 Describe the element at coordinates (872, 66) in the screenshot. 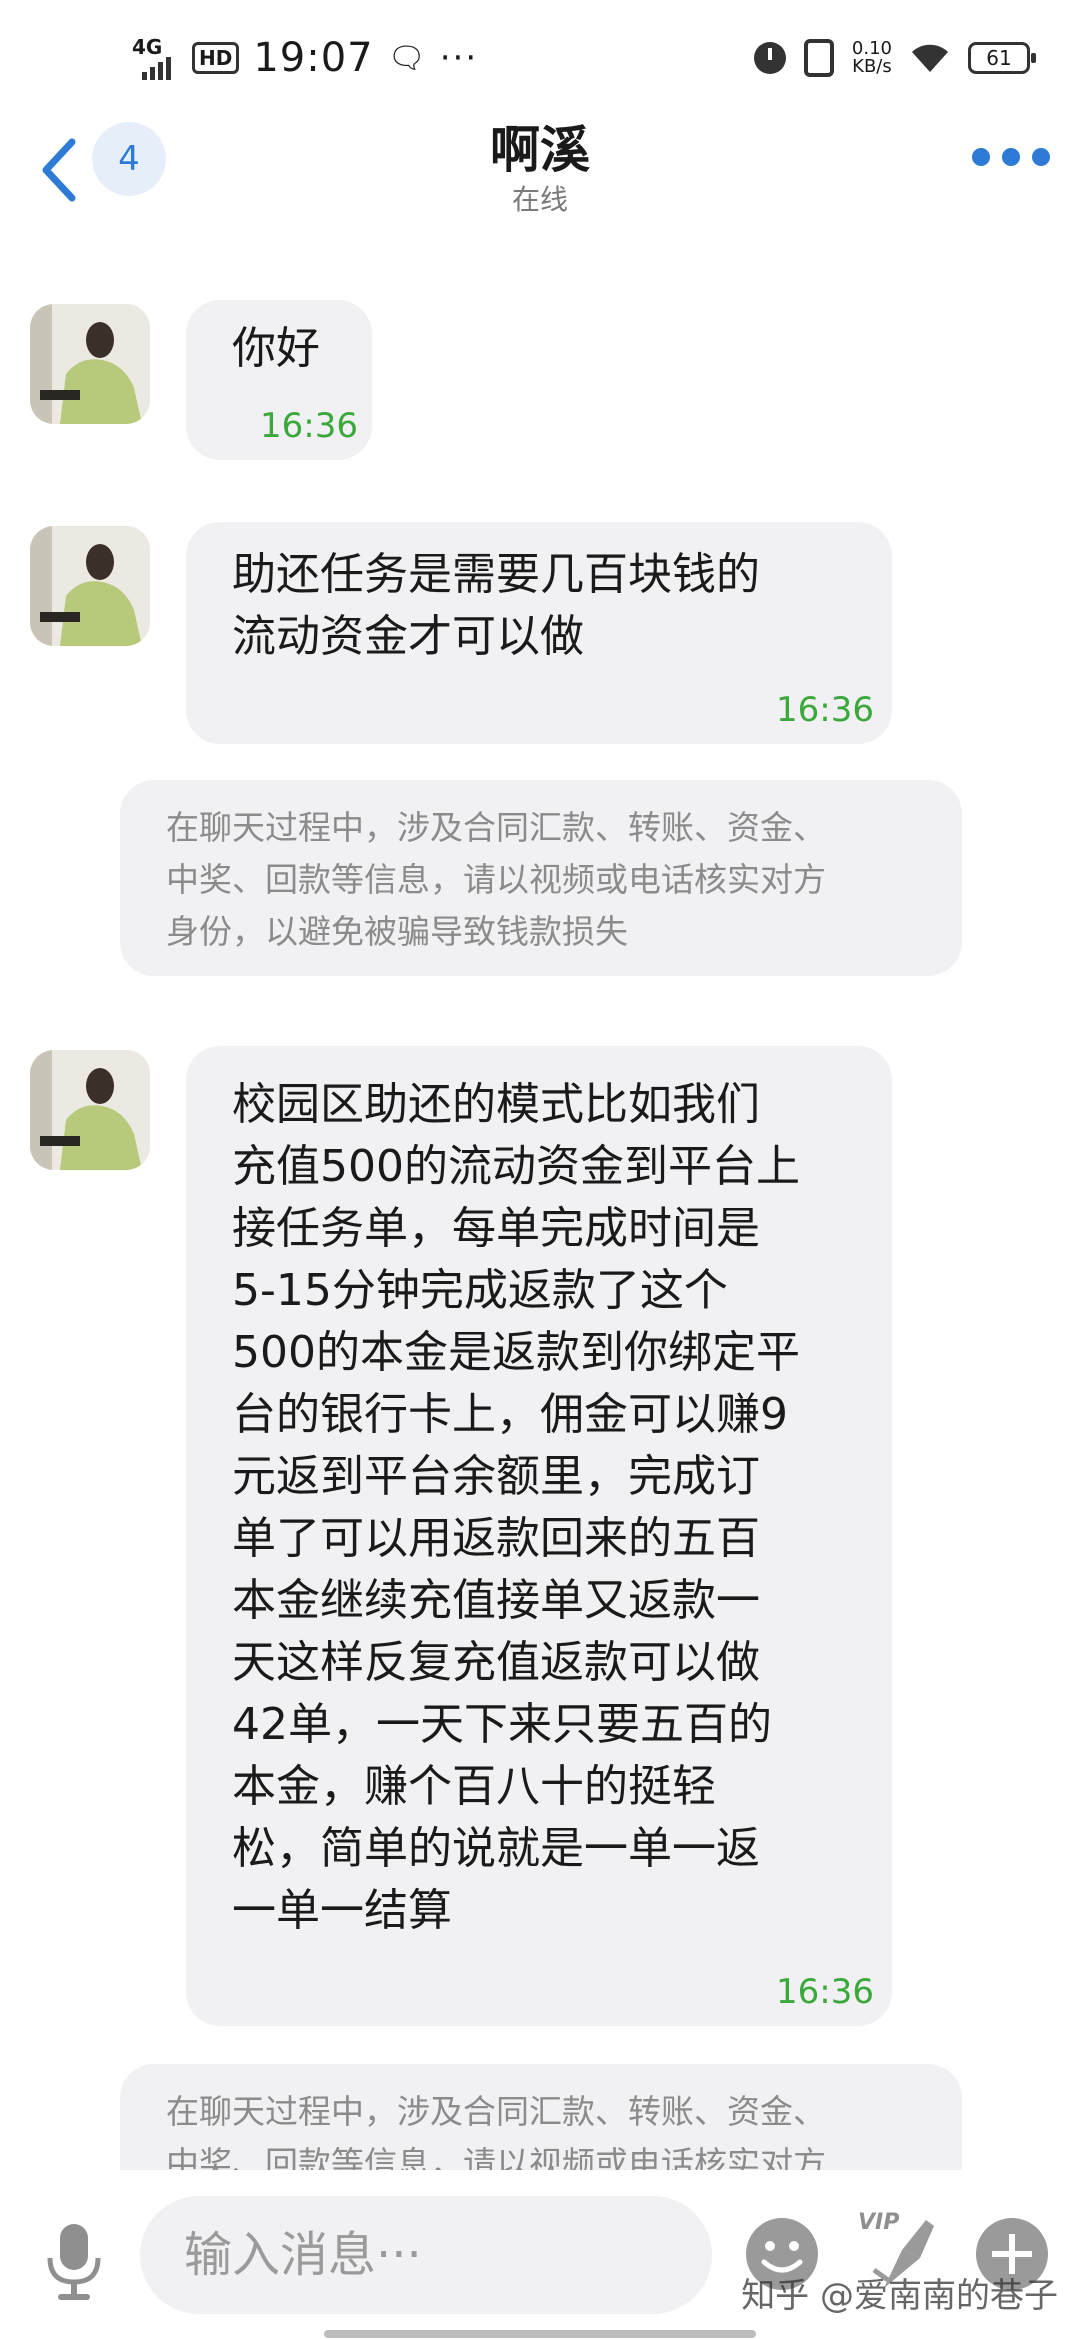

I see `speed-unit: KB/s` at that location.